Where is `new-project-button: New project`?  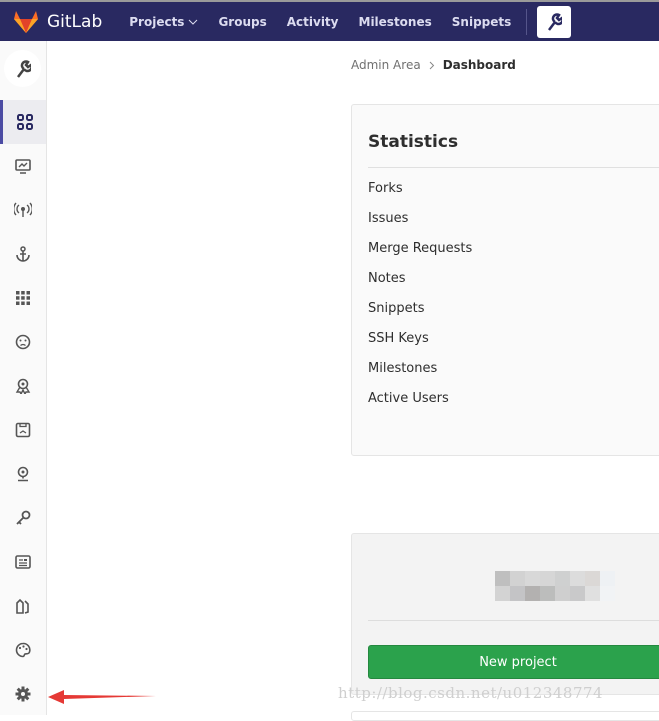
new-project-button: New project is located at coordinates (513, 662).